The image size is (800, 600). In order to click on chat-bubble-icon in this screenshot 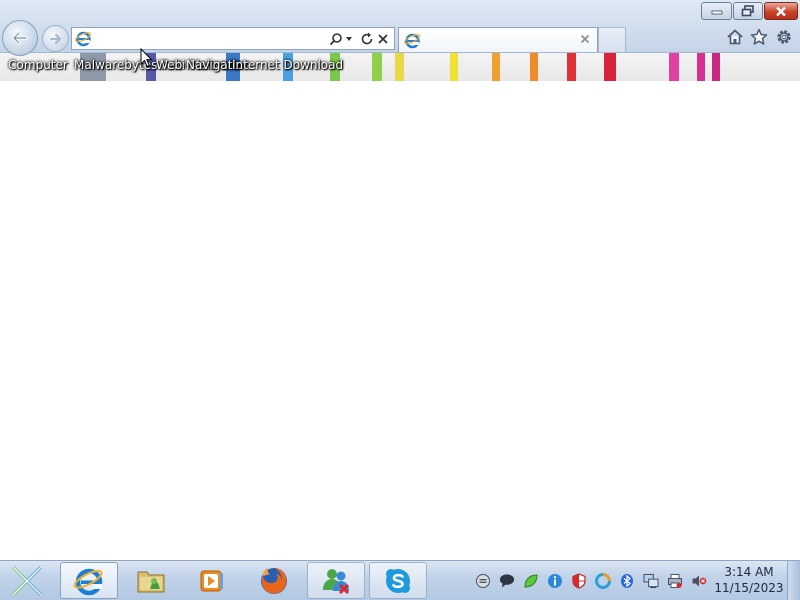, I will do `click(483, 581)`.